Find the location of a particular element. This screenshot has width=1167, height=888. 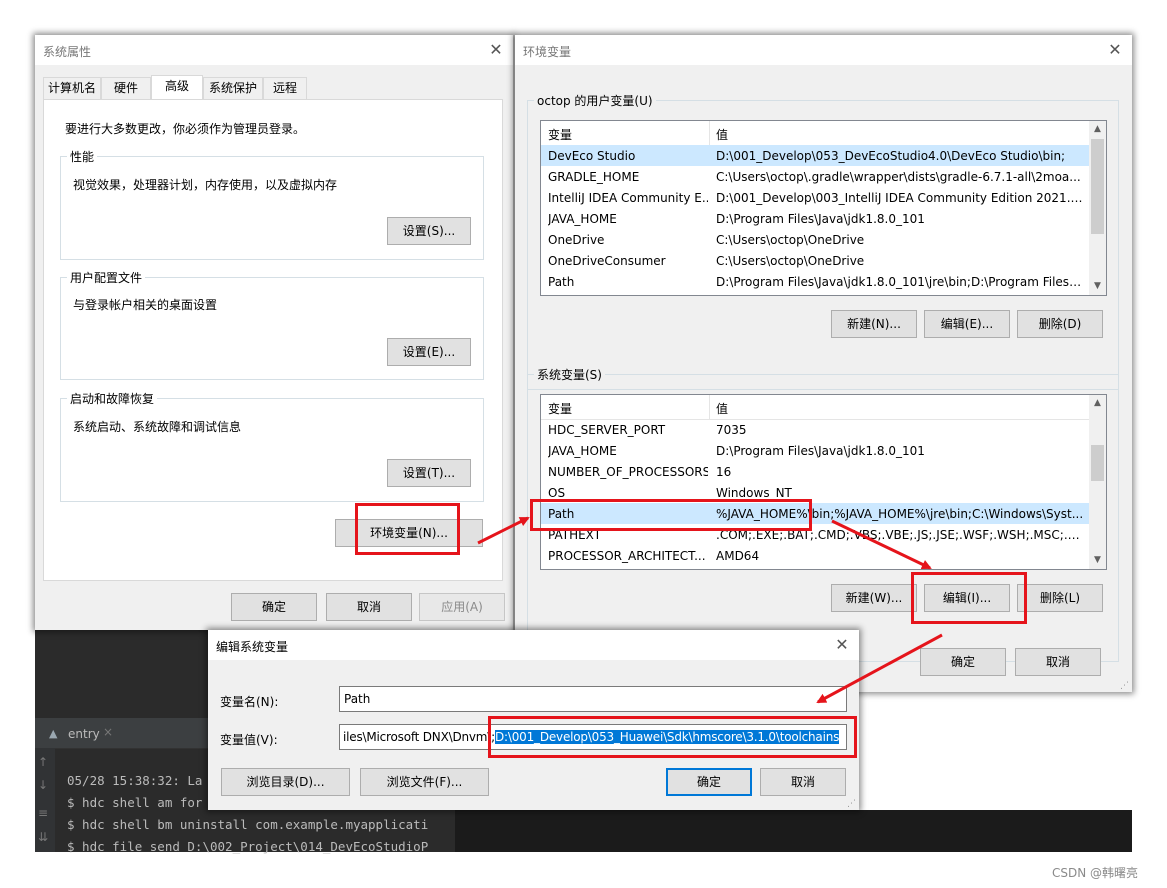

watermark: CSDN @韩曙亮 is located at coordinates (1095, 873).